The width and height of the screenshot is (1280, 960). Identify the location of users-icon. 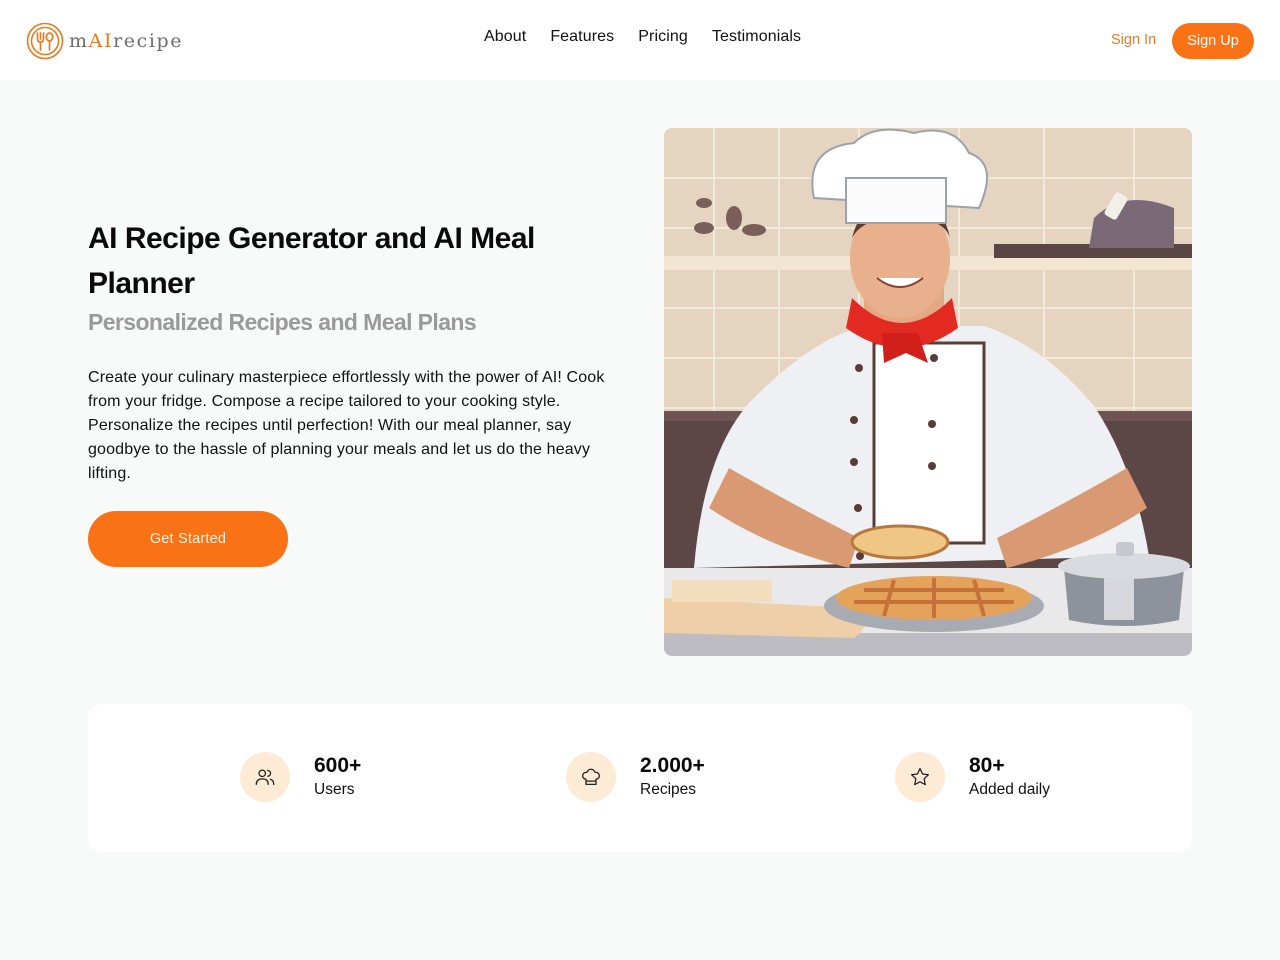
(265, 777).